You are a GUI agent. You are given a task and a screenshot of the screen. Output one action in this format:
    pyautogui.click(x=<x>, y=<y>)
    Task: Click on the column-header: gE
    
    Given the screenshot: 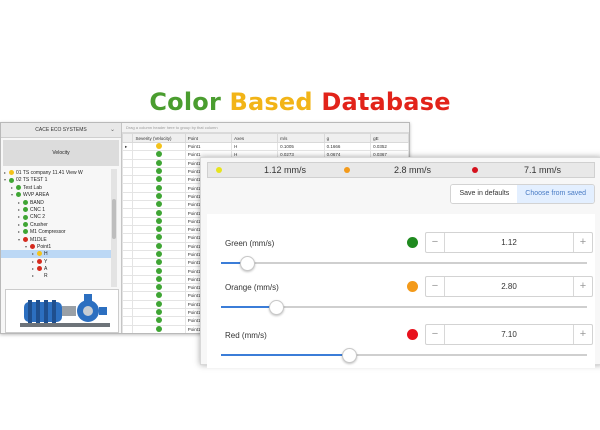 What is the action you would take?
    pyautogui.click(x=389, y=138)
    